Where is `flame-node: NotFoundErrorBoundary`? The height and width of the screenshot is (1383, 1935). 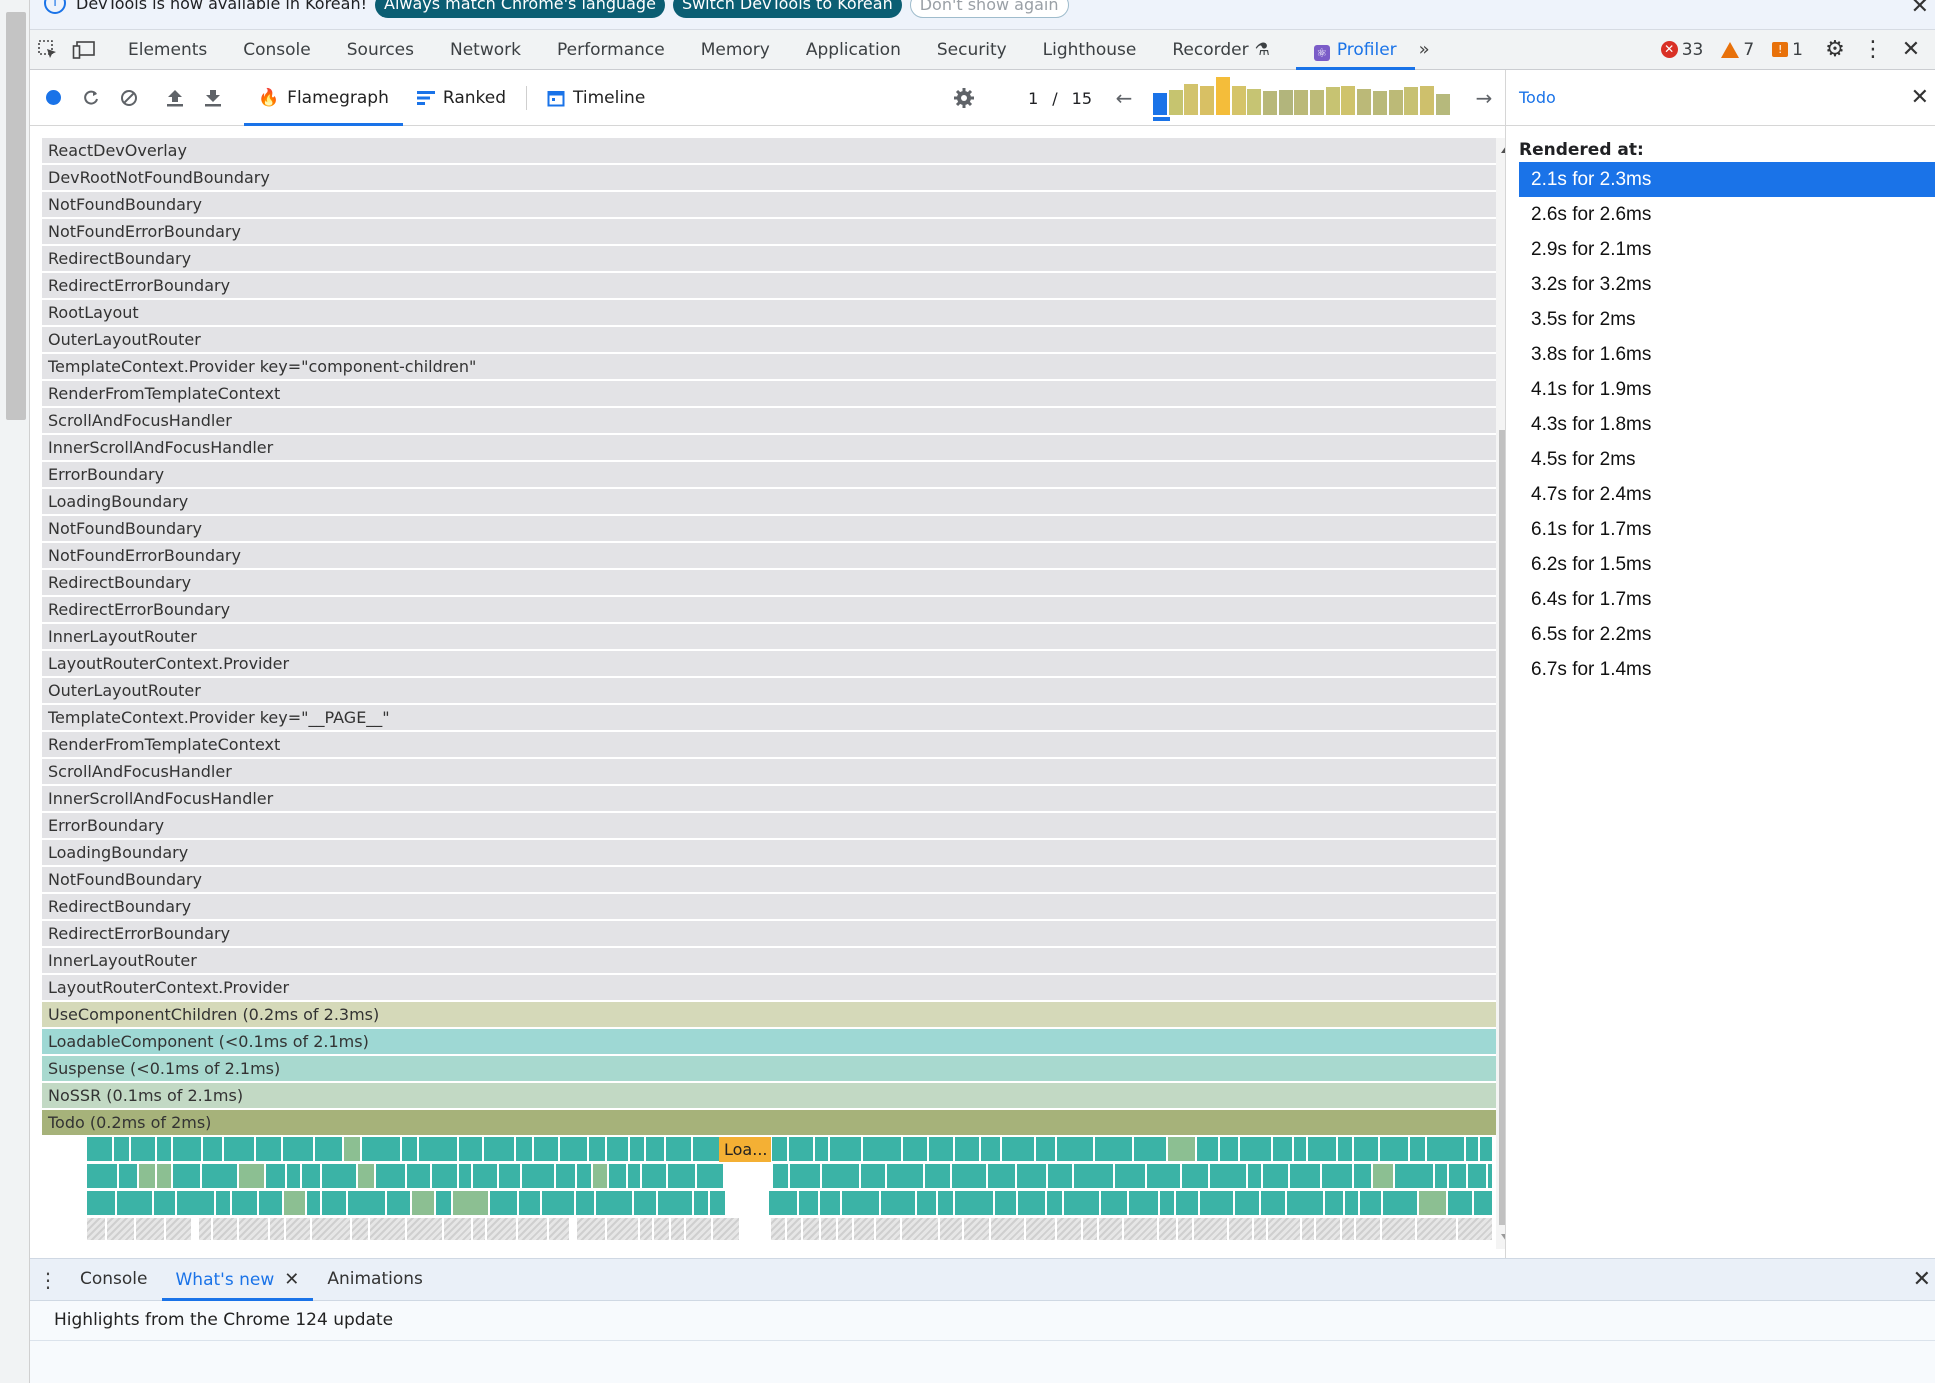
flame-node: NotFoundErrorBoundary is located at coordinates (769, 555).